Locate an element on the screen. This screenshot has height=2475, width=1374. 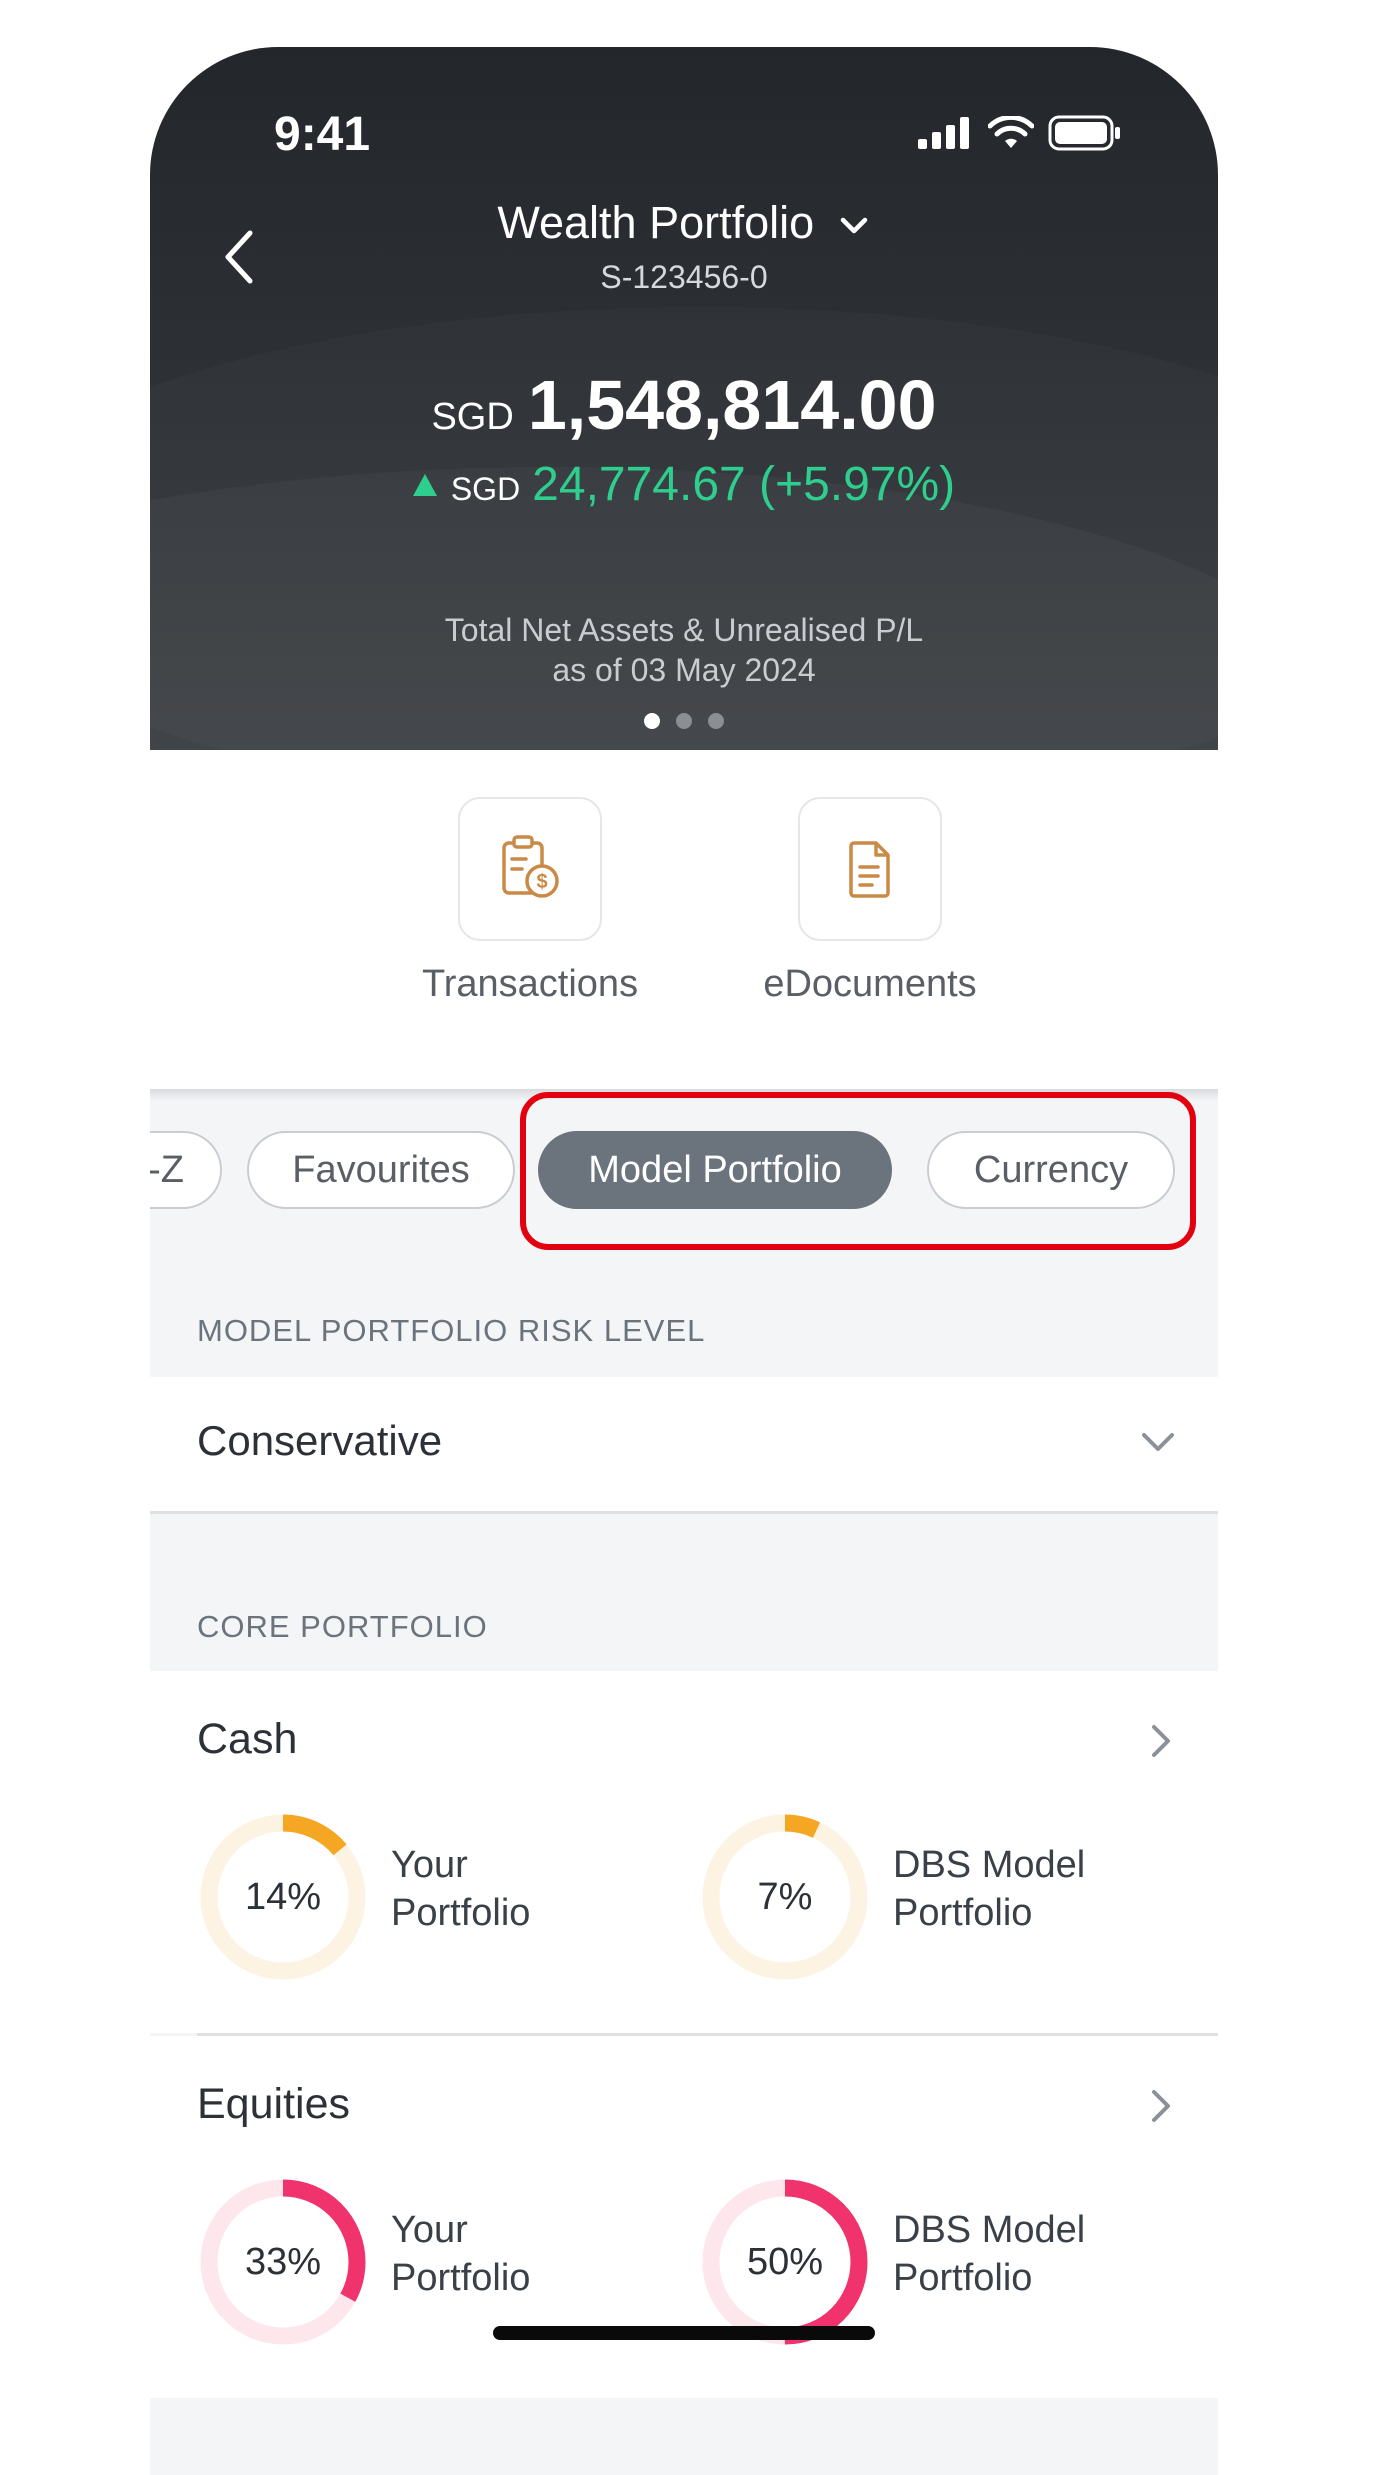
portfolio-selector: Wealth Portfolio is located at coordinates (684, 223).